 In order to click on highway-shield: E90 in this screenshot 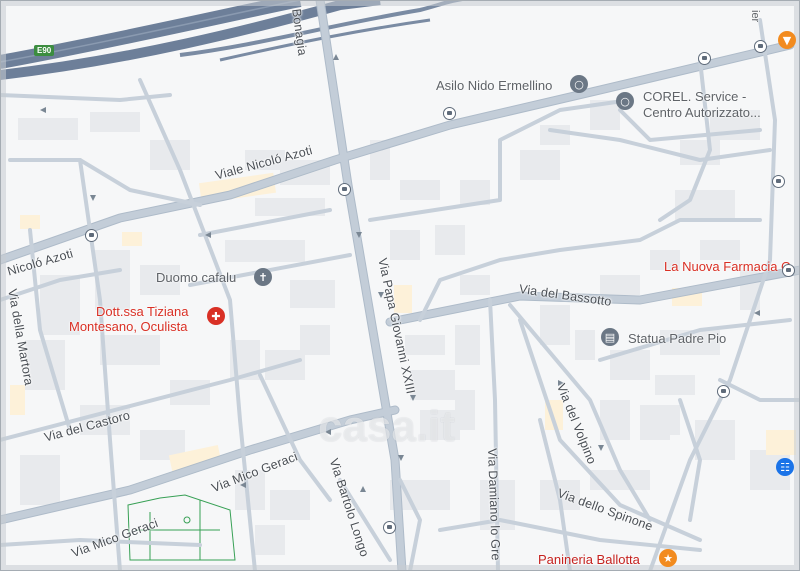, I will do `click(44, 50)`.